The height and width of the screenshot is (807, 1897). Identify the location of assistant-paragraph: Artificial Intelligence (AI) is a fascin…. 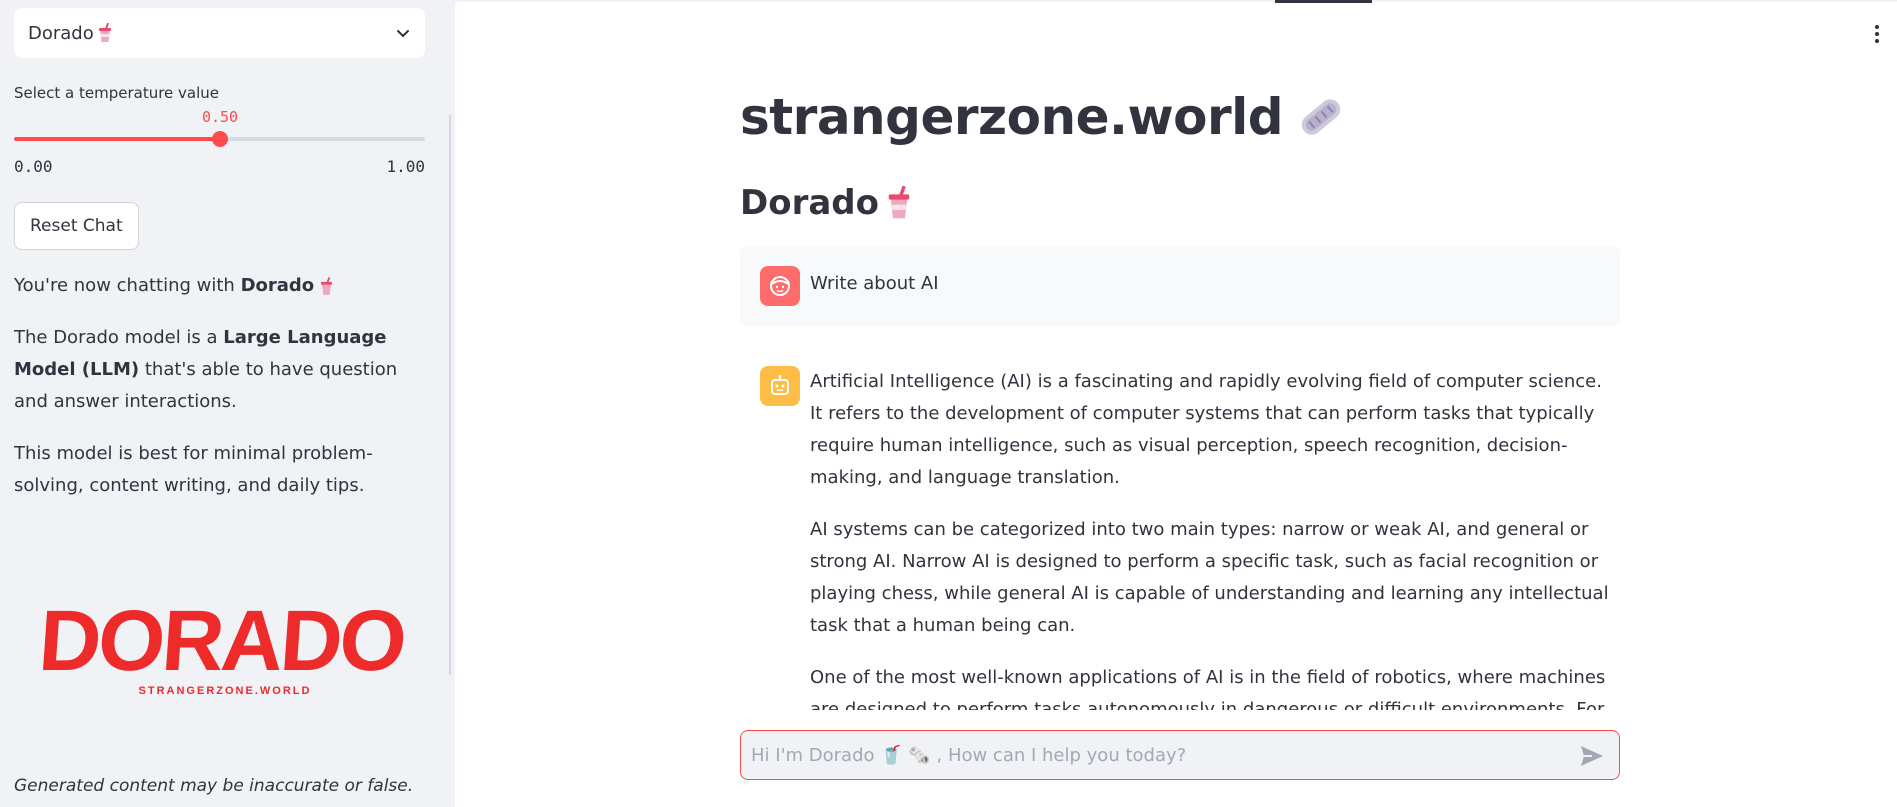
(1206, 429).